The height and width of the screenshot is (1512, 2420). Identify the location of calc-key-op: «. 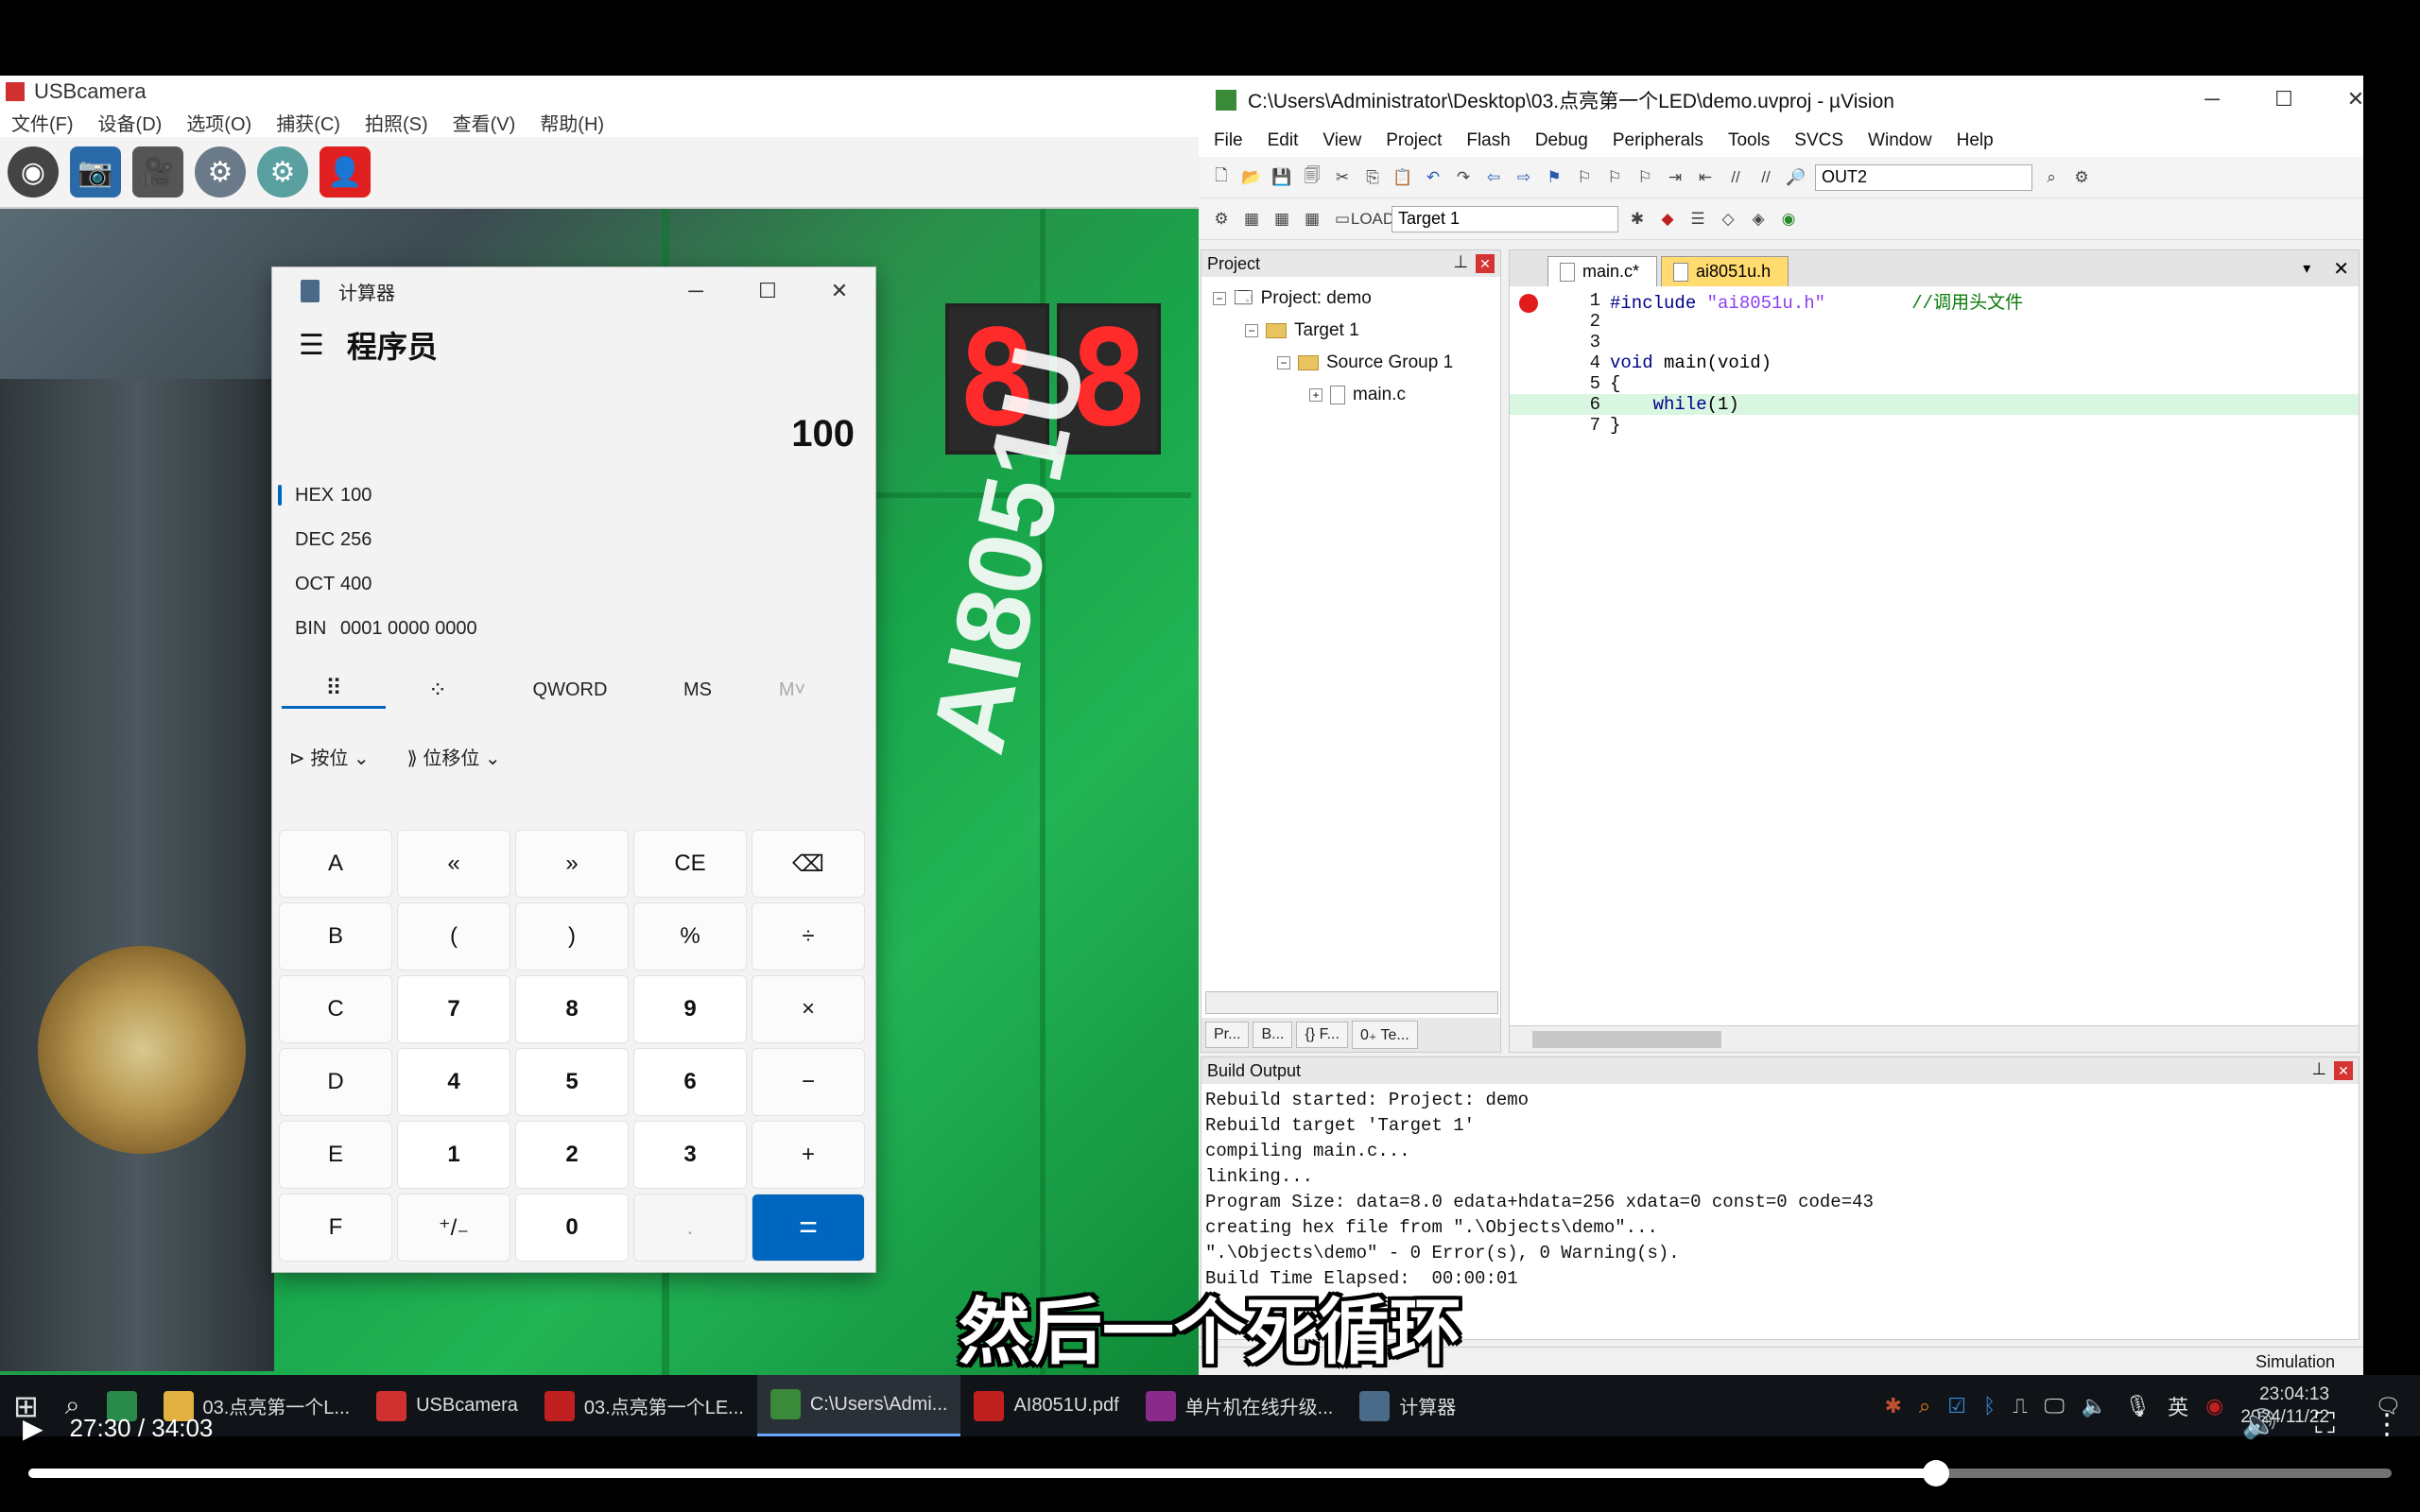
(453, 864).